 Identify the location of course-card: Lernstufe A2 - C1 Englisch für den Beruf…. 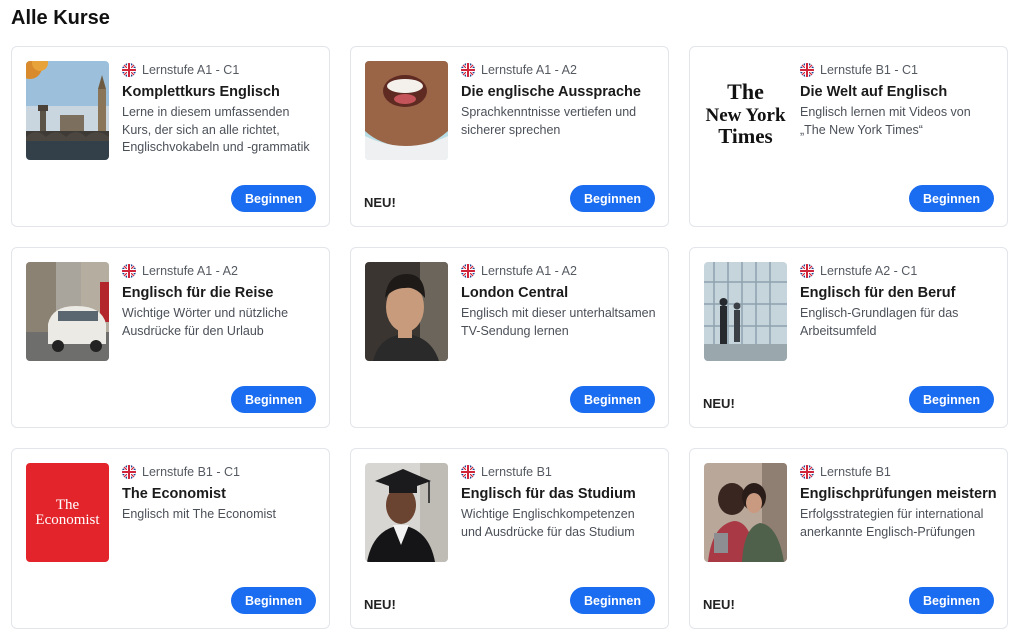
(848, 337).